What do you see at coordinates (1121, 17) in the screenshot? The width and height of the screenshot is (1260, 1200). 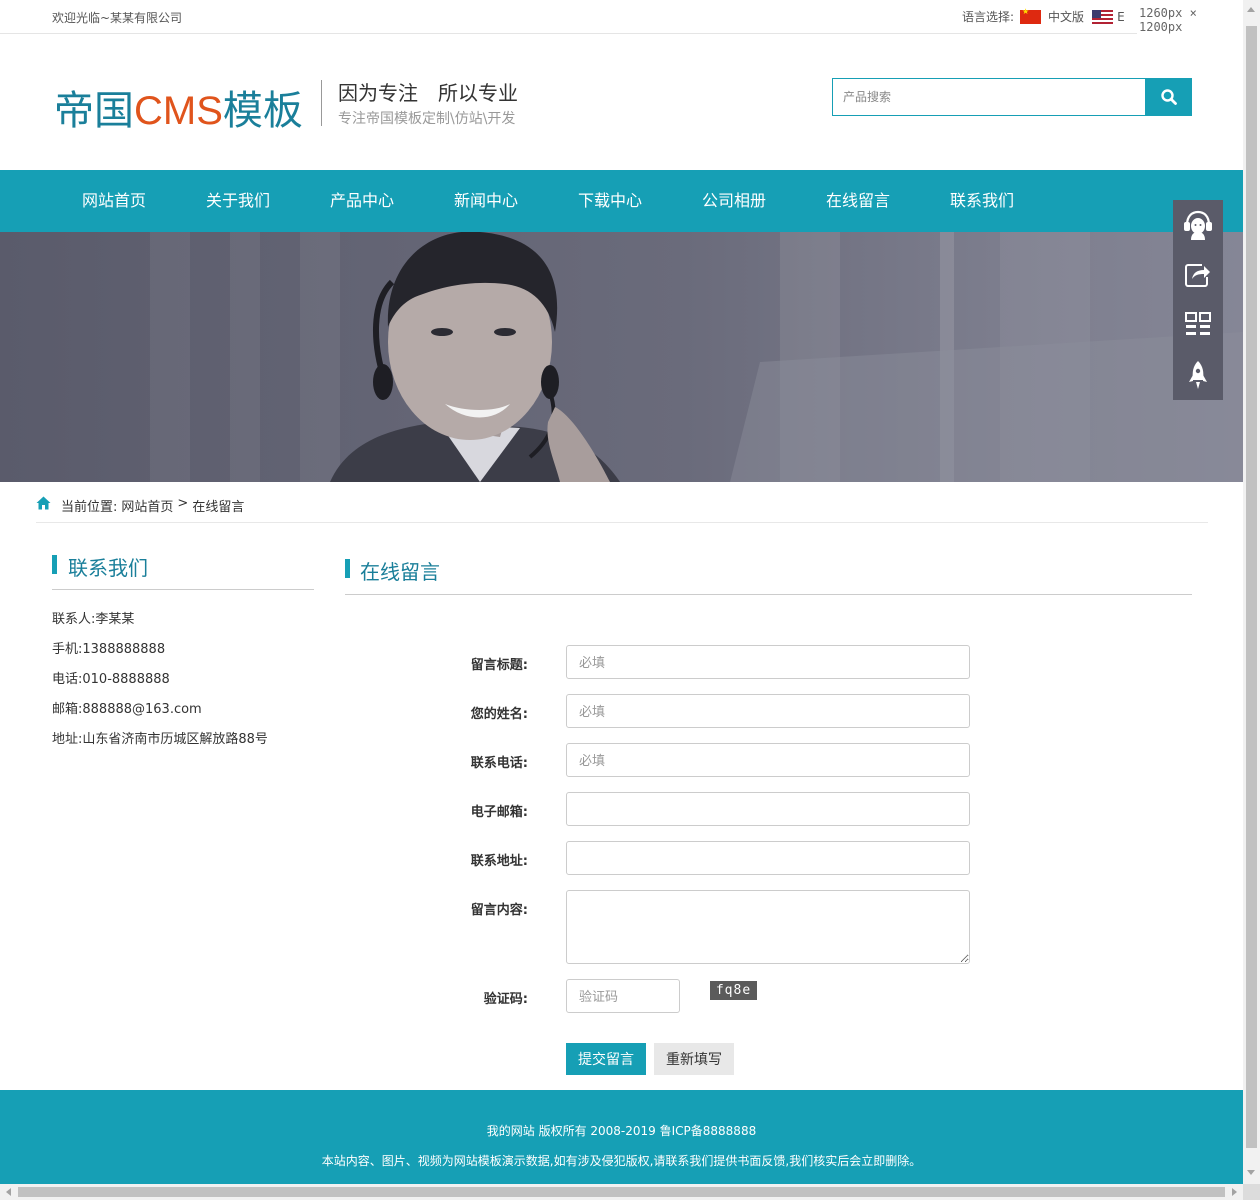 I see `lang-english-link: E` at bounding box center [1121, 17].